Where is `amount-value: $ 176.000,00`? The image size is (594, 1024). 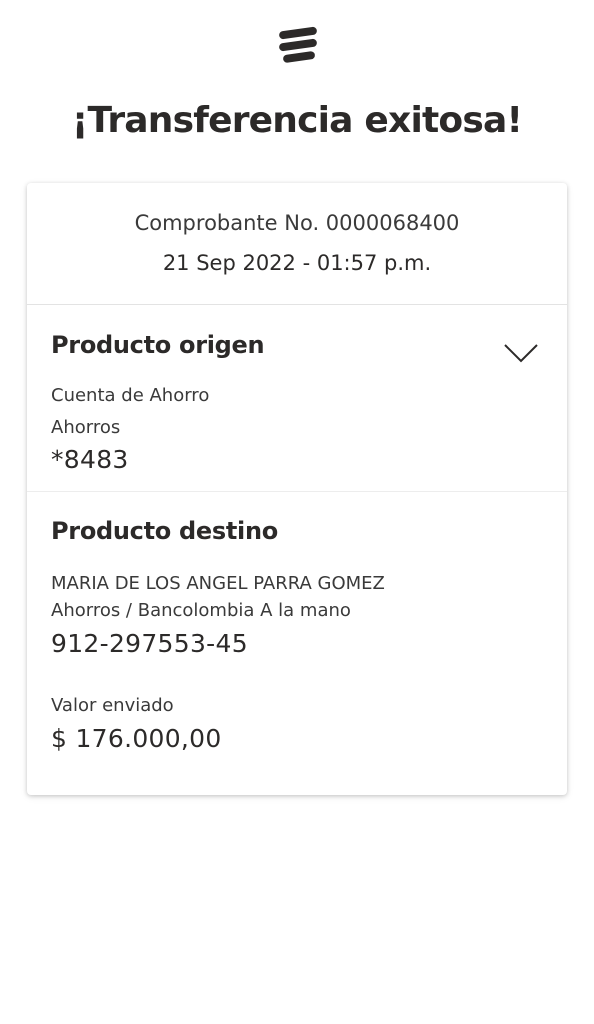 amount-value: $ 176.000,00 is located at coordinates (136, 738).